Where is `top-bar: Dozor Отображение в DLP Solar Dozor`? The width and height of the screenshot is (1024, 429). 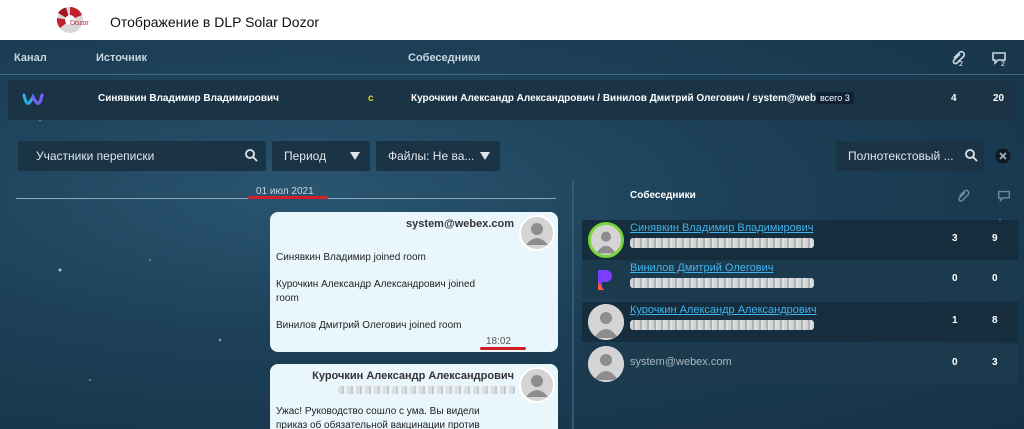 top-bar: Dozor Отображение в DLP Solar Dozor is located at coordinates (512, 20).